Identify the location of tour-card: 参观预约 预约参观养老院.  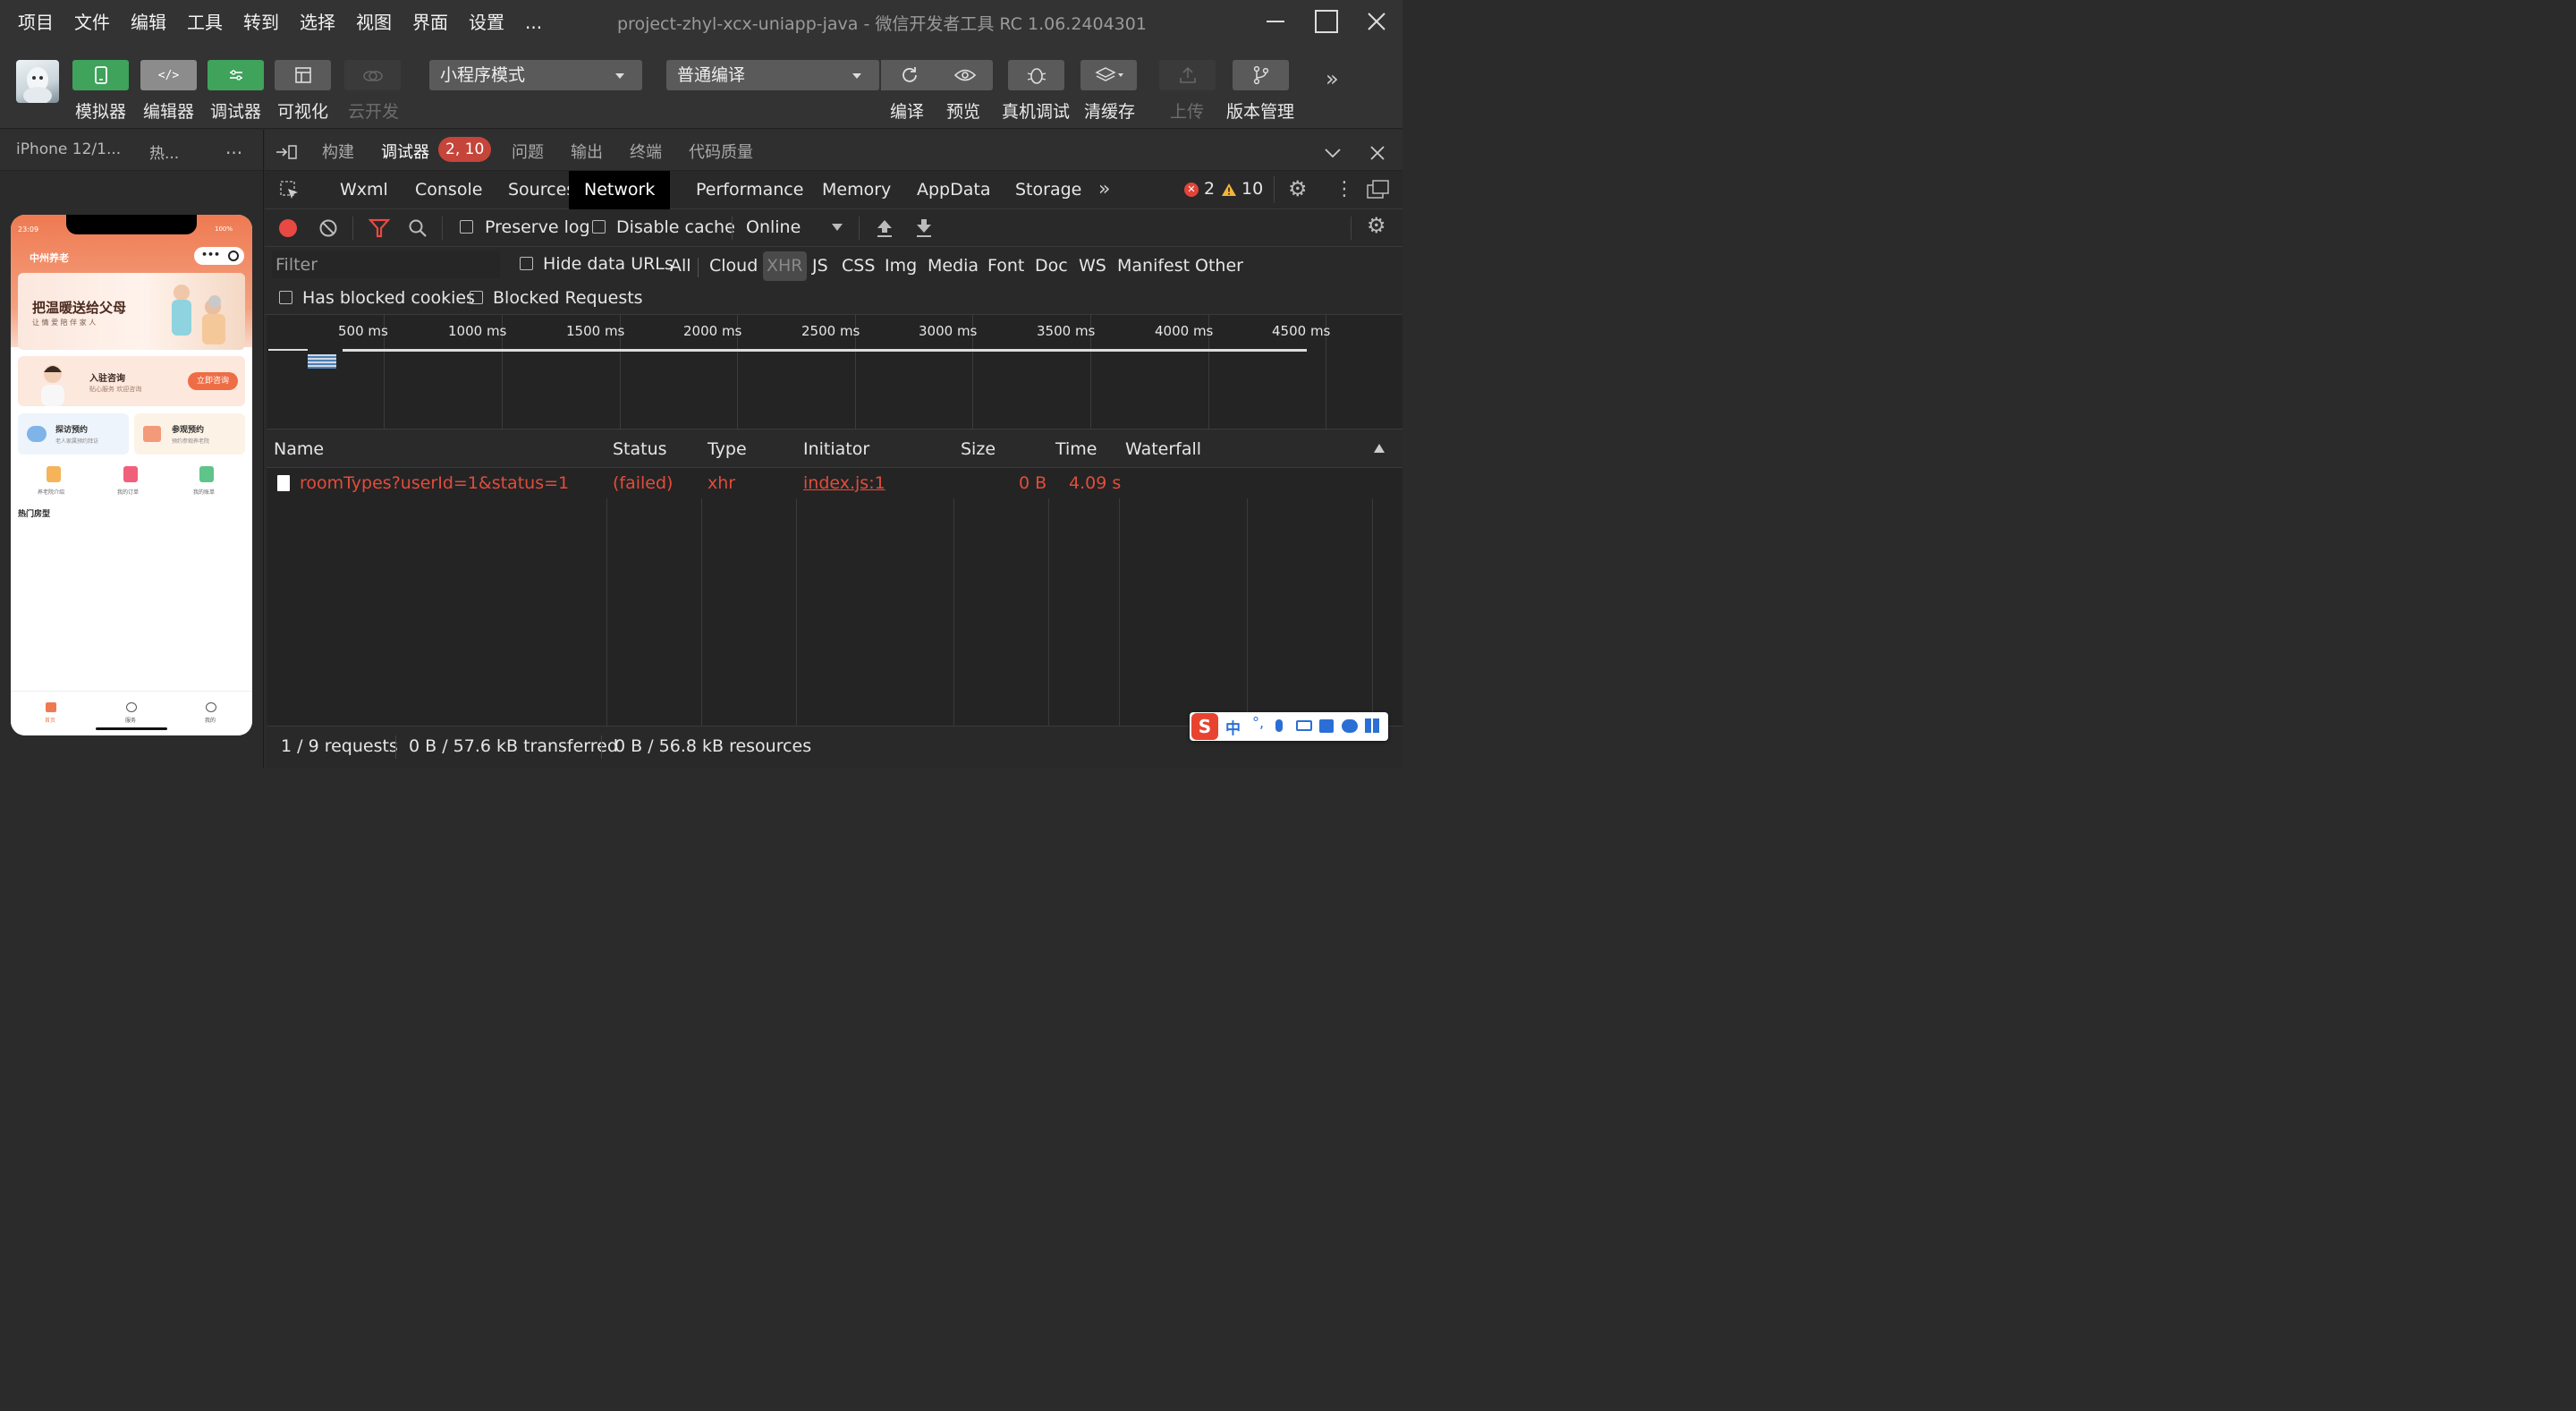
(189, 434).